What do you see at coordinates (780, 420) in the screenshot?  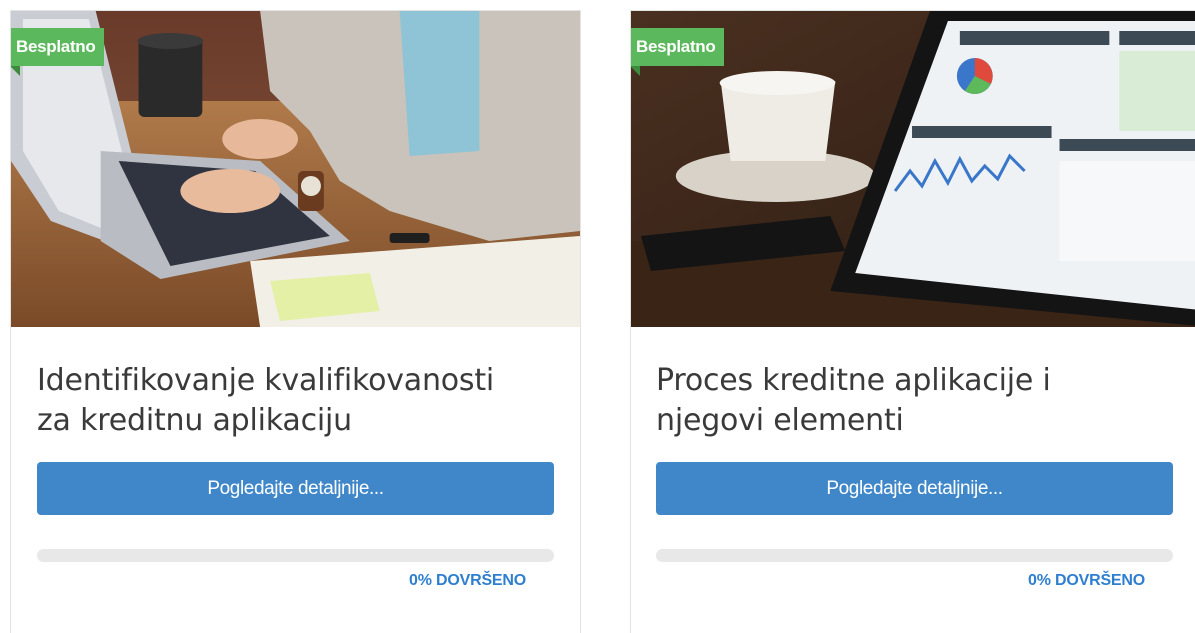 I see `course-title-line: njegovi elementi` at bounding box center [780, 420].